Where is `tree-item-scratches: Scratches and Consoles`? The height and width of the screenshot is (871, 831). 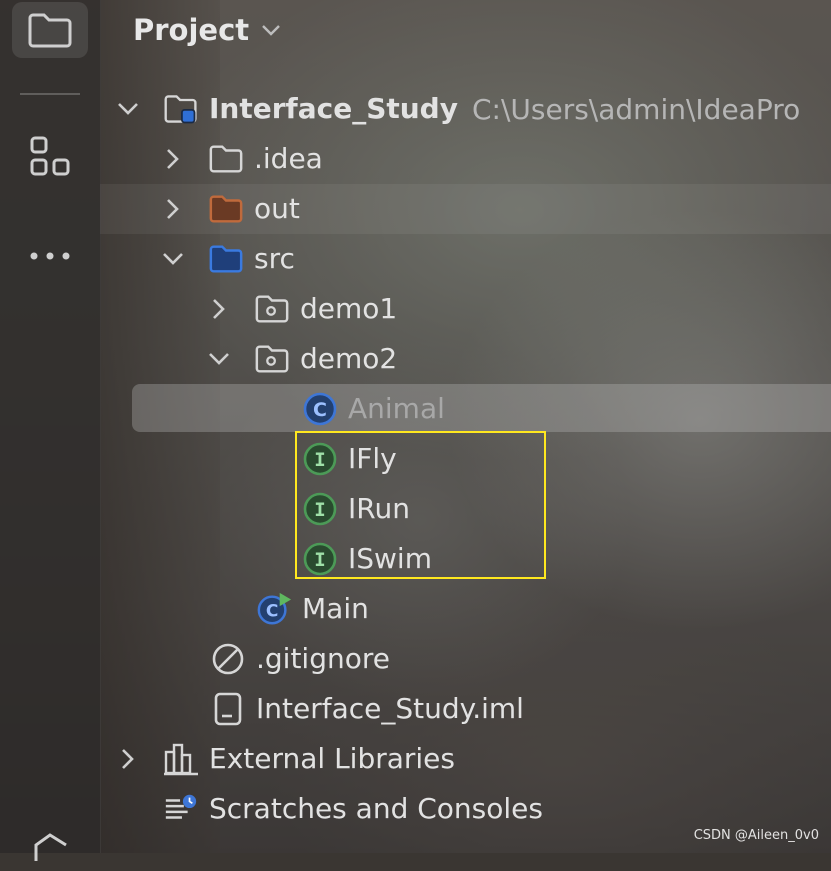
tree-item-scratches: Scratches and Consoles is located at coordinates (415, 809).